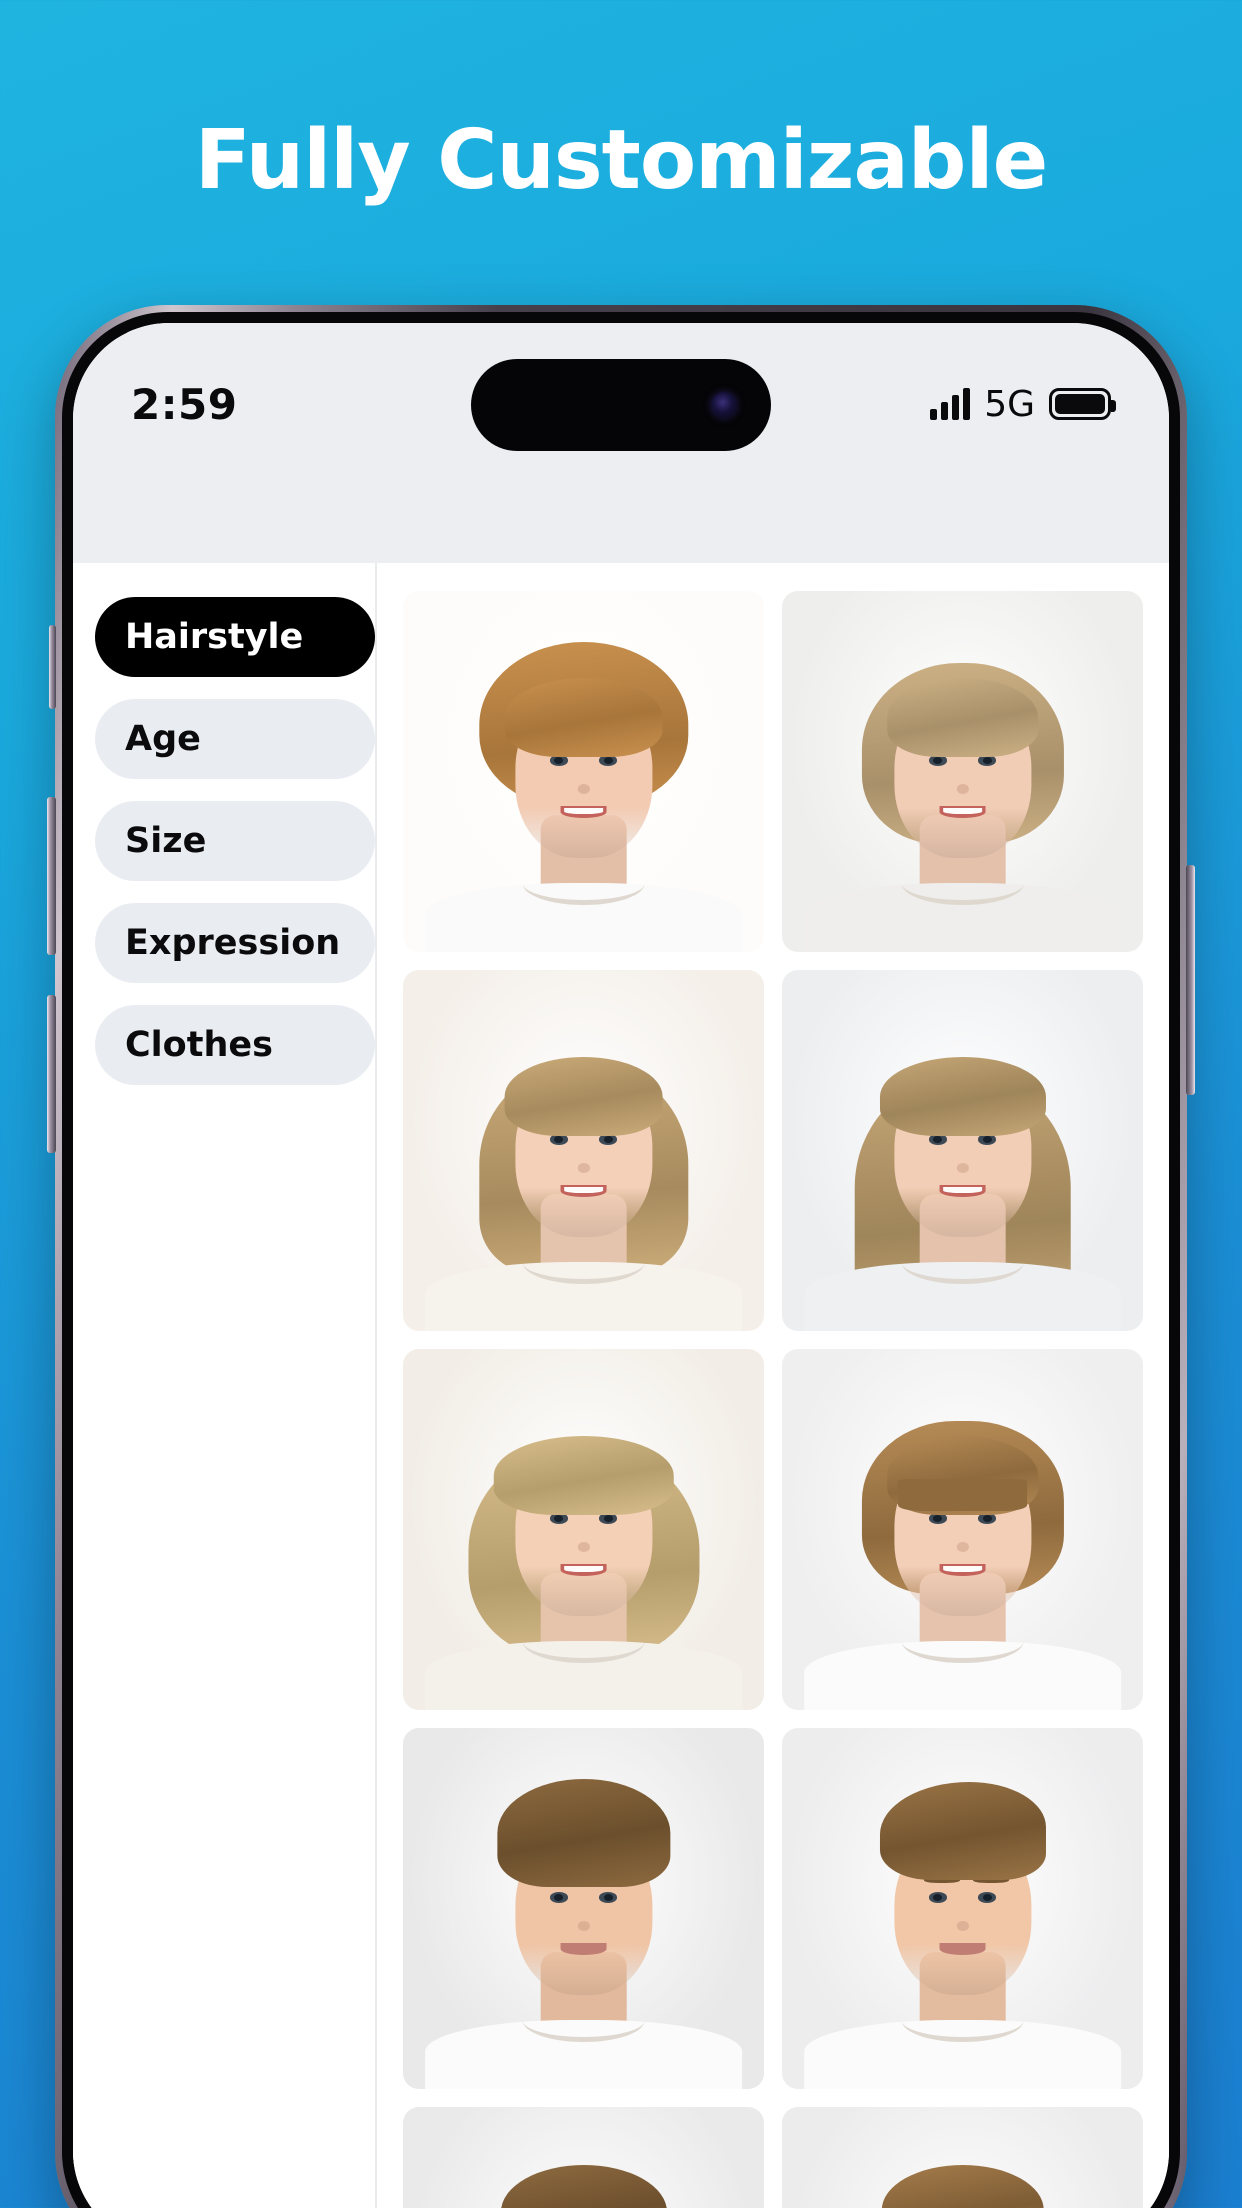  I want to click on volume-down-button, so click(51, 1074).